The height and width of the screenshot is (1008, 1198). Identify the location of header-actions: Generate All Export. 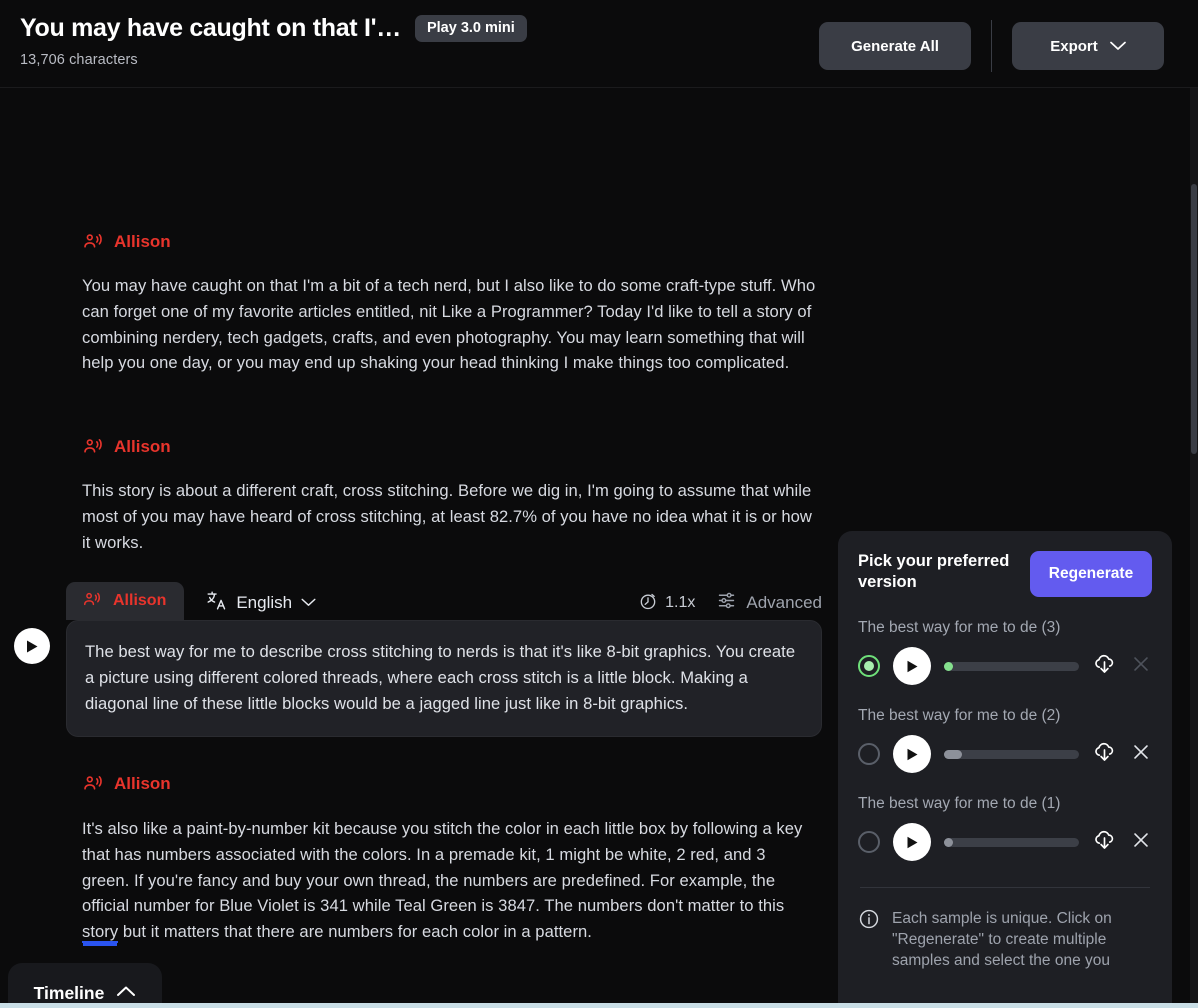
(991, 46).